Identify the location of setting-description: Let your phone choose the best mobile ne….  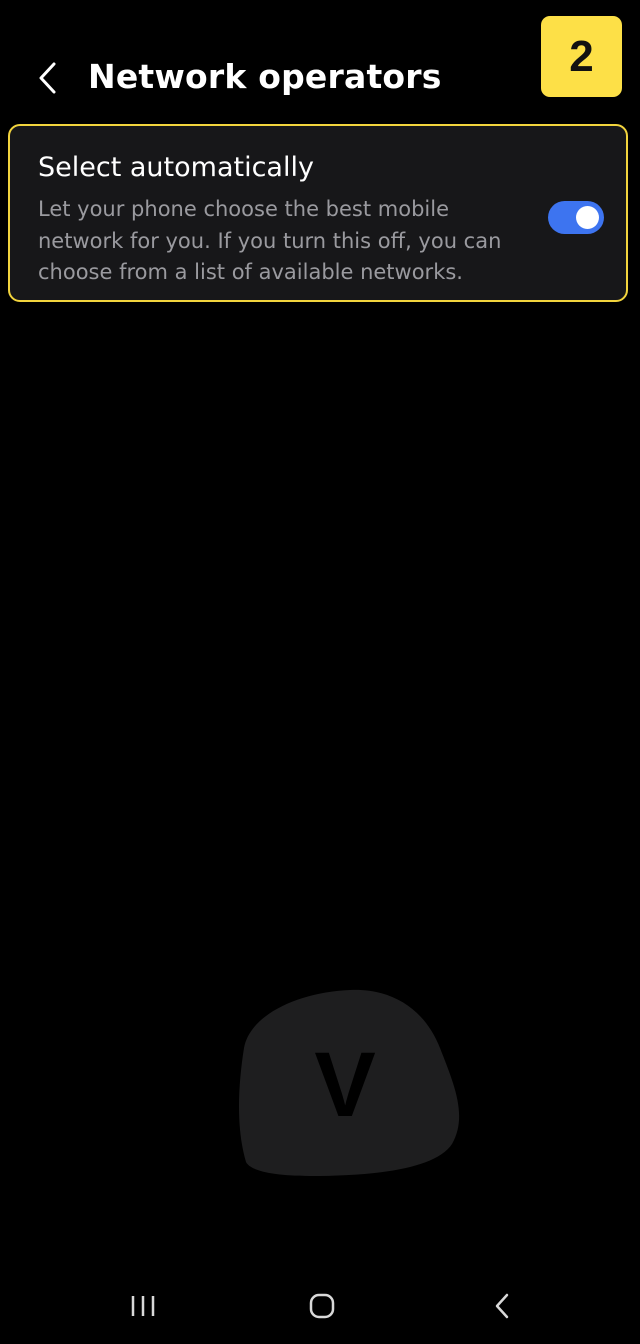
(270, 240).